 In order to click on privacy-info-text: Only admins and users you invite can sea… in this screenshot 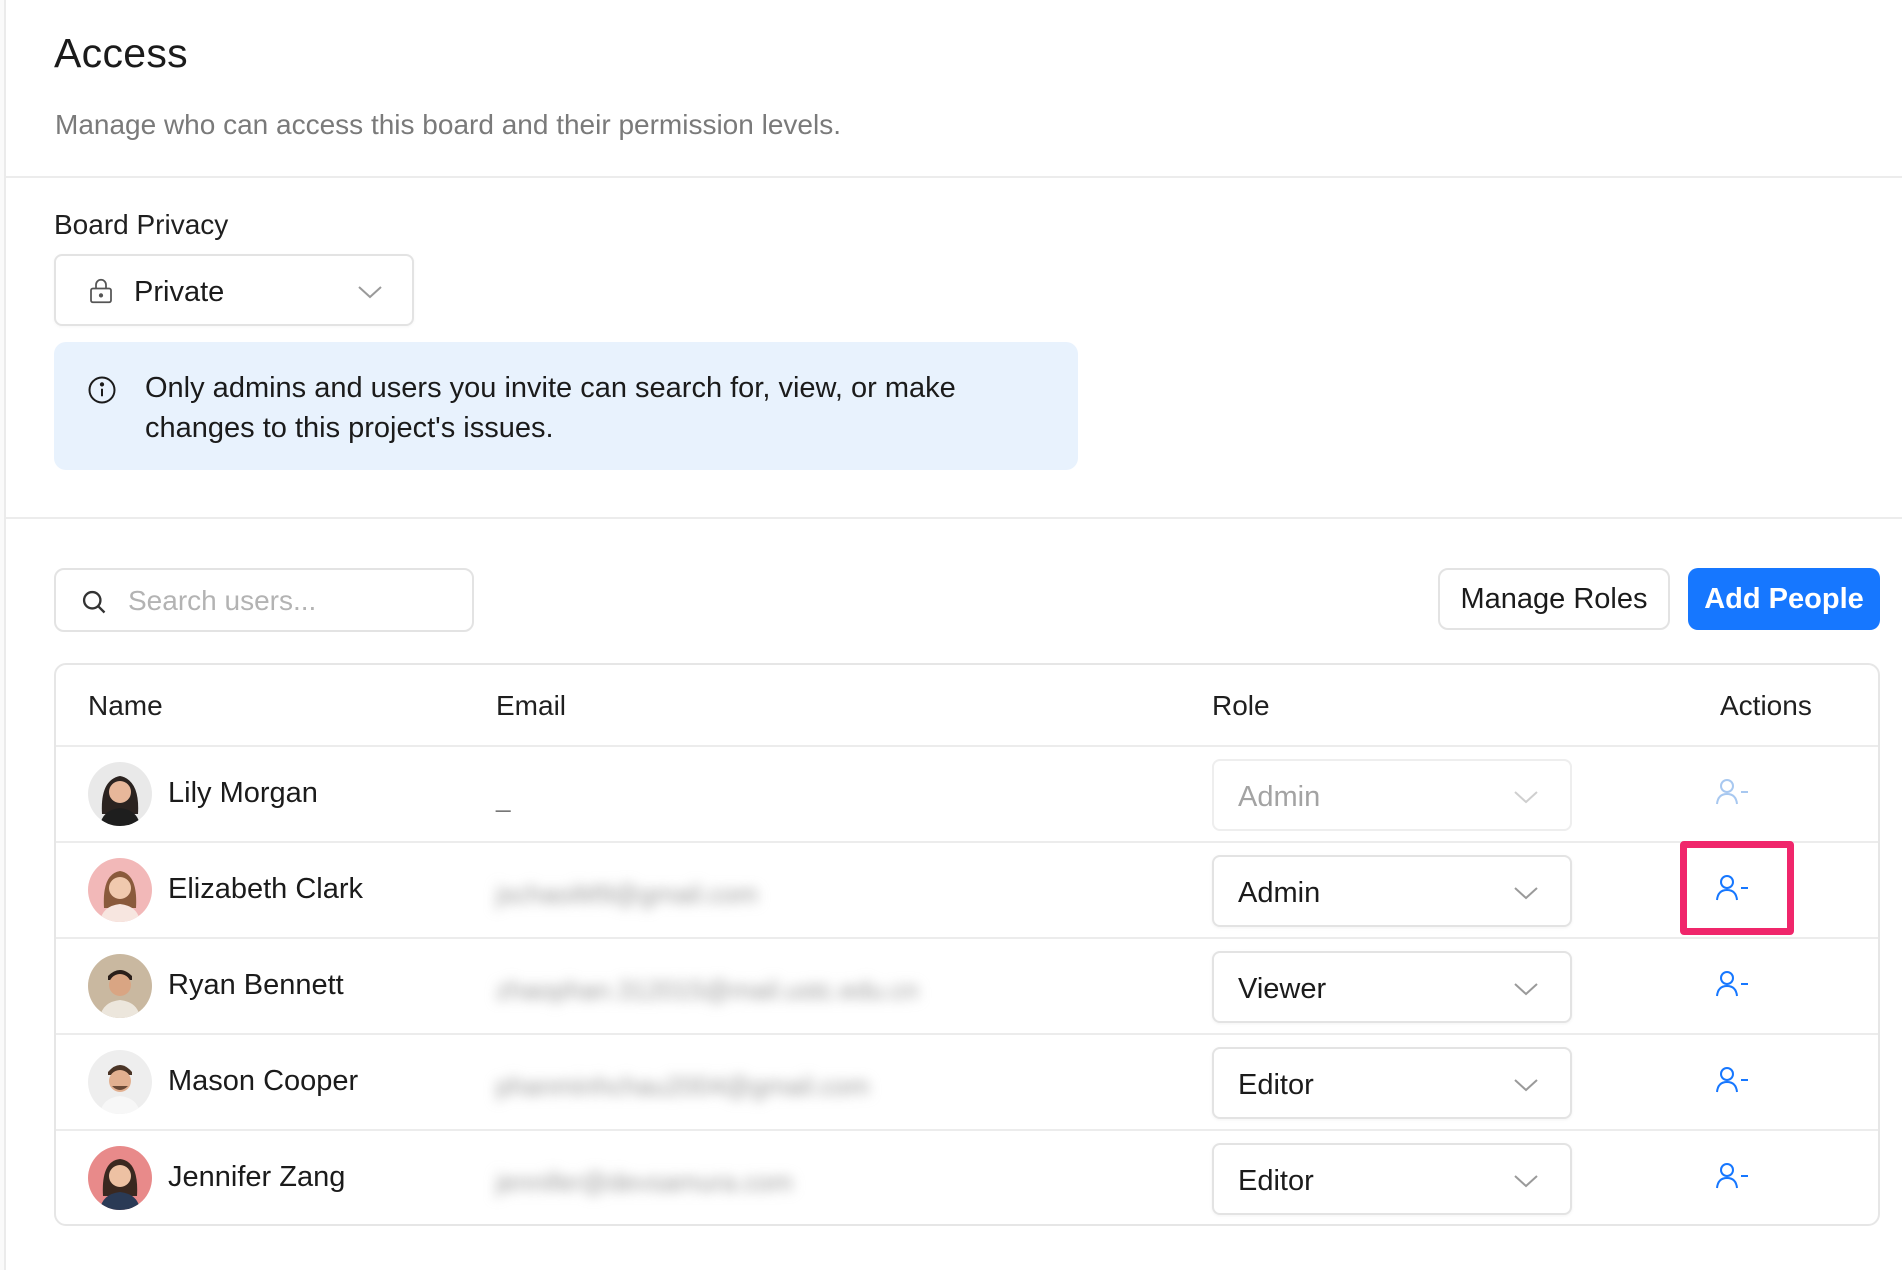, I will do `click(550, 408)`.